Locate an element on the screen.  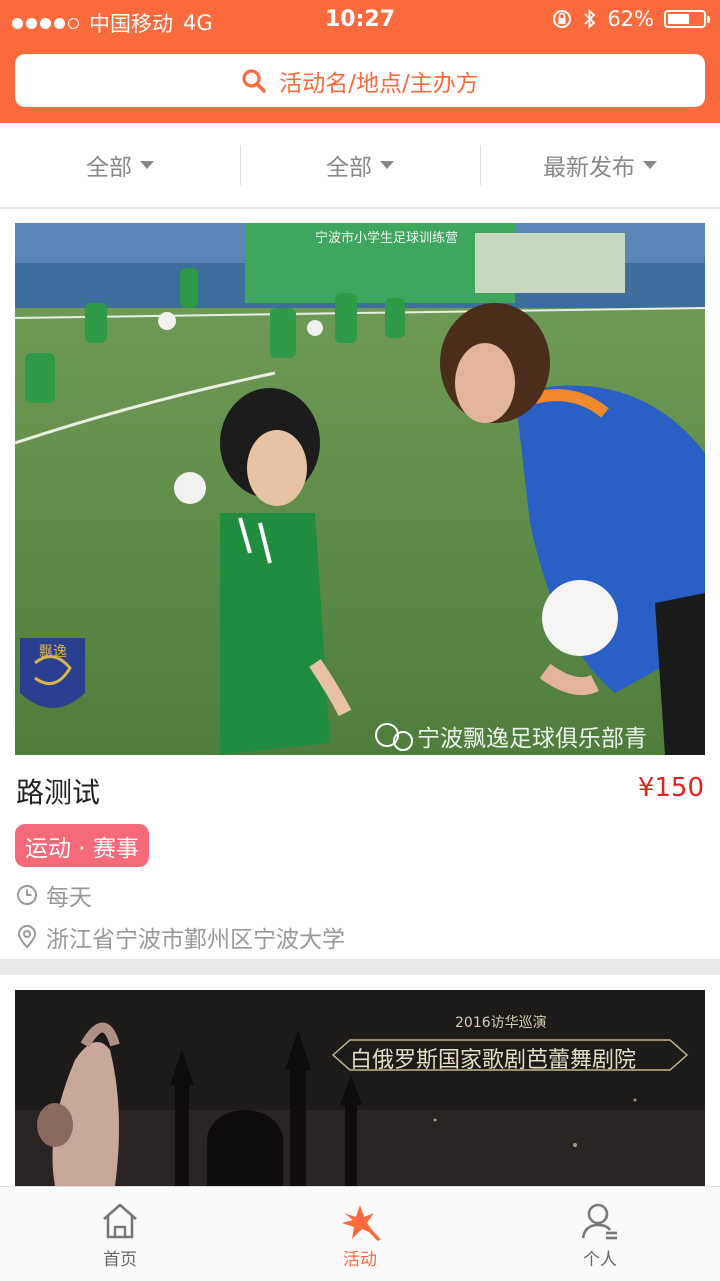
activity-category-label: 运动 · 赛事 is located at coordinates (82, 848).